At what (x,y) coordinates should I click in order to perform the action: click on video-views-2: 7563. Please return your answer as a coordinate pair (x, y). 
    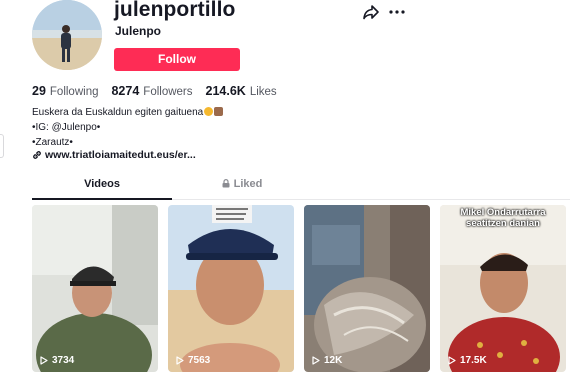
    Looking at the image, I should click on (193, 360).